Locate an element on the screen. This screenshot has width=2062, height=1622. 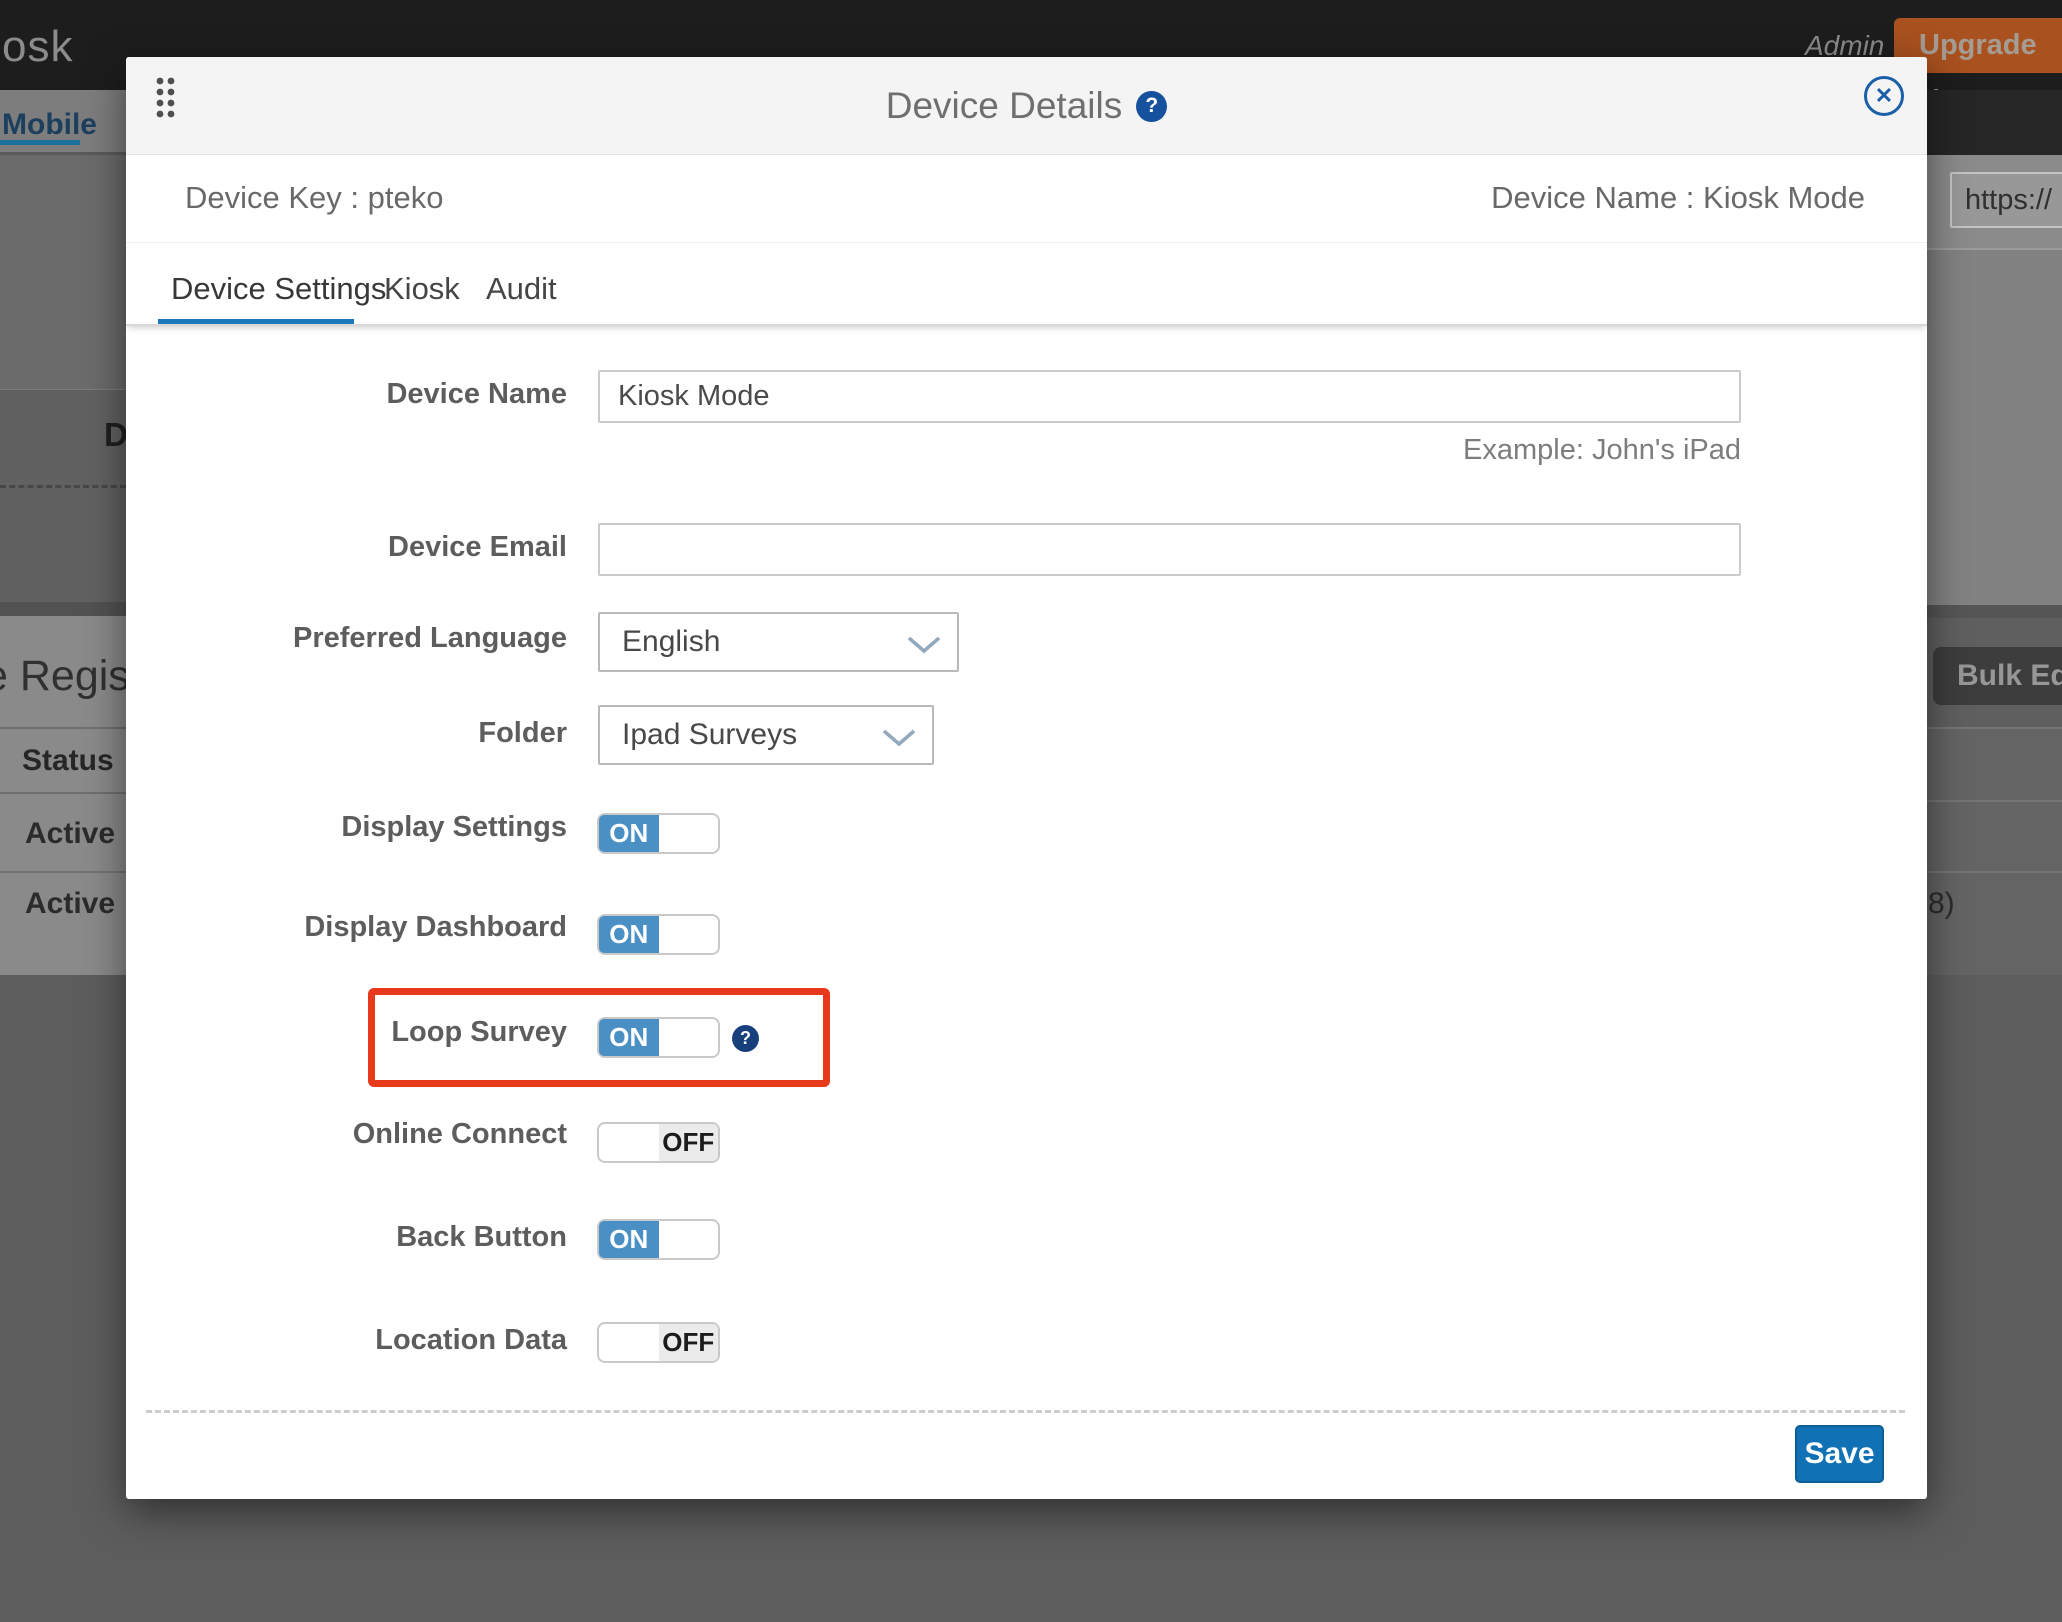
bg-gap-left is located at coordinates (63, 609).